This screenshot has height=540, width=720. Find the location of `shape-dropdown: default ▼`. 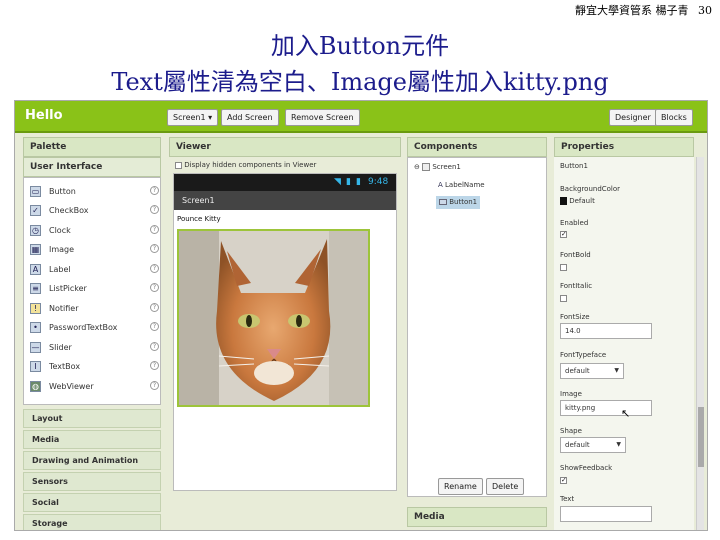

shape-dropdown: default ▼ is located at coordinates (593, 445).